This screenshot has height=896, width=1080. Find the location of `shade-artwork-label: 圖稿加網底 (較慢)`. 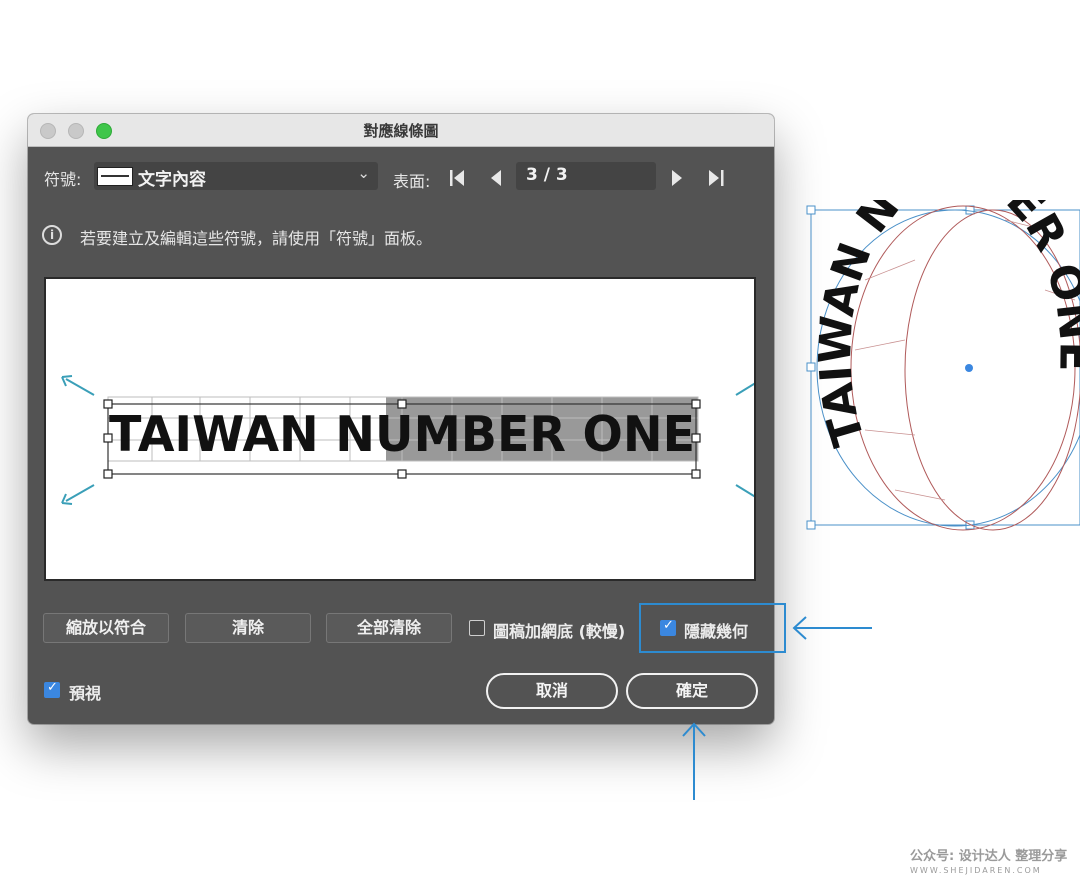

shade-artwork-label: 圖稿加網底 (較慢) is located at coordinates (559, 631).